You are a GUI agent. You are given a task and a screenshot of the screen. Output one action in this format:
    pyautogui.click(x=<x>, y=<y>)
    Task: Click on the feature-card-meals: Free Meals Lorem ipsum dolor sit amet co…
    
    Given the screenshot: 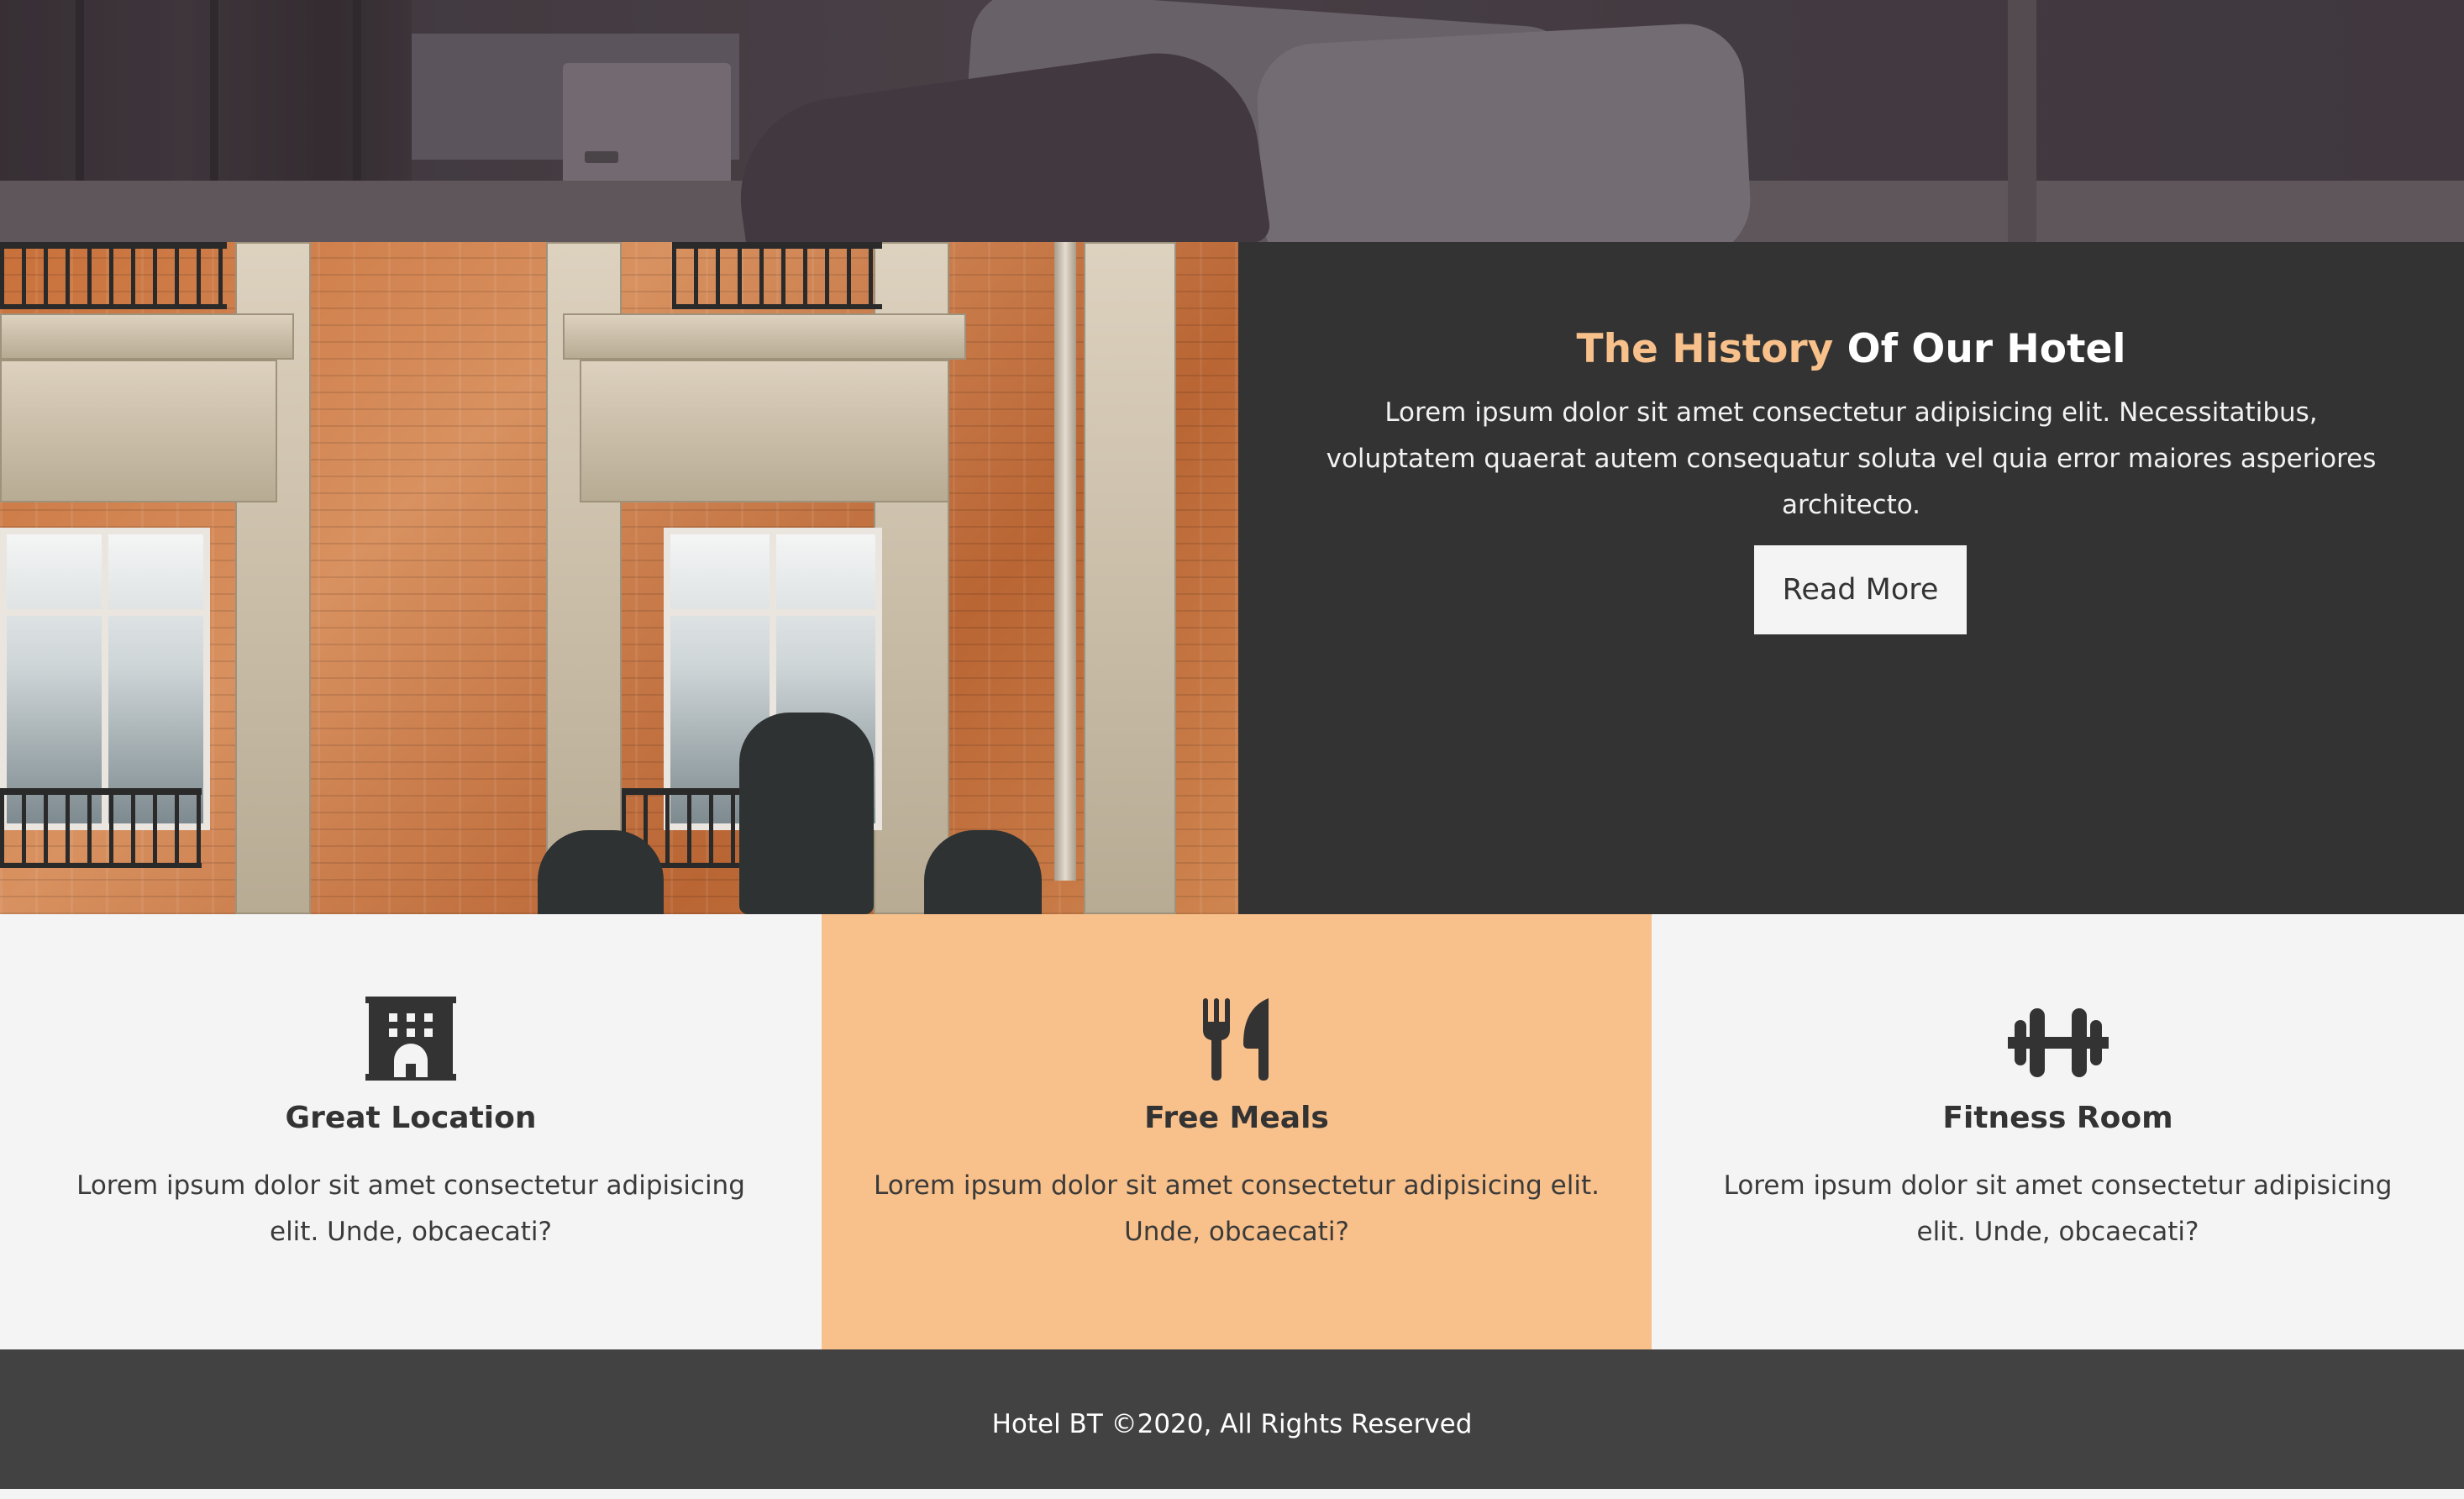 What is the action you would take?
    pyautogui.click(x=1237, y=1131)
    